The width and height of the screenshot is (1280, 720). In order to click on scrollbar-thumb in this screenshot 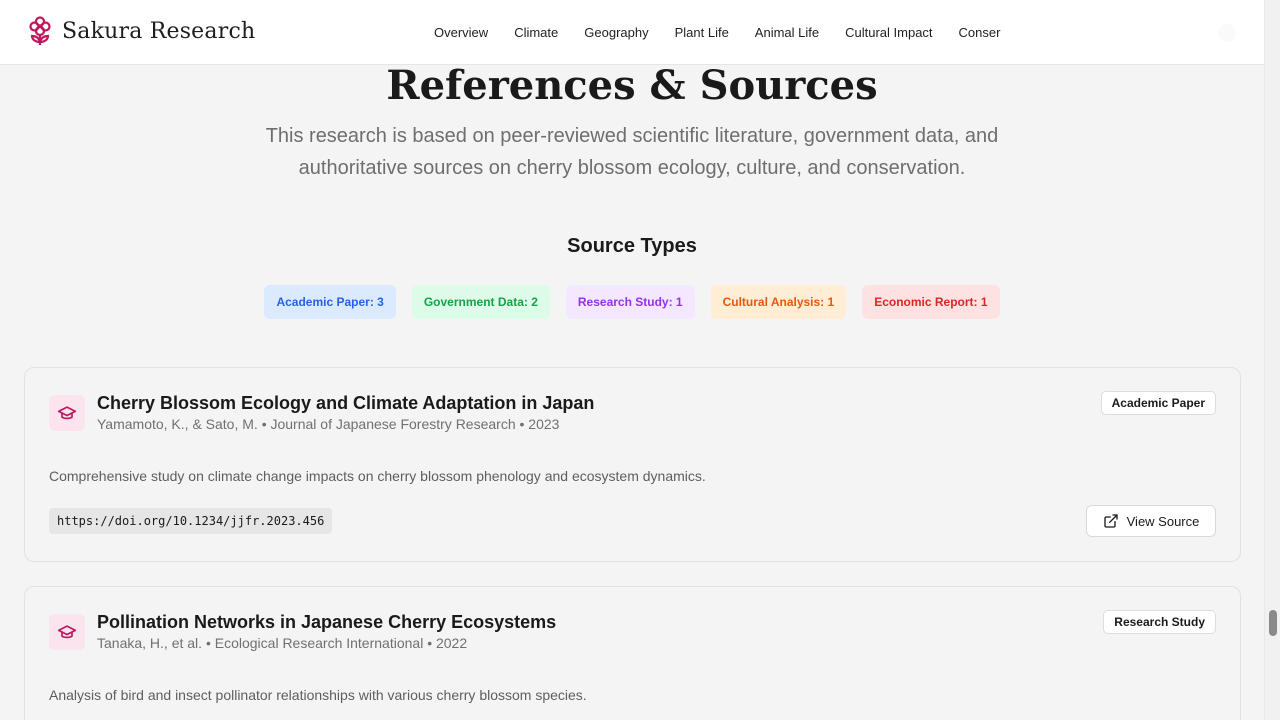, I will do `click(1273, 623)`.